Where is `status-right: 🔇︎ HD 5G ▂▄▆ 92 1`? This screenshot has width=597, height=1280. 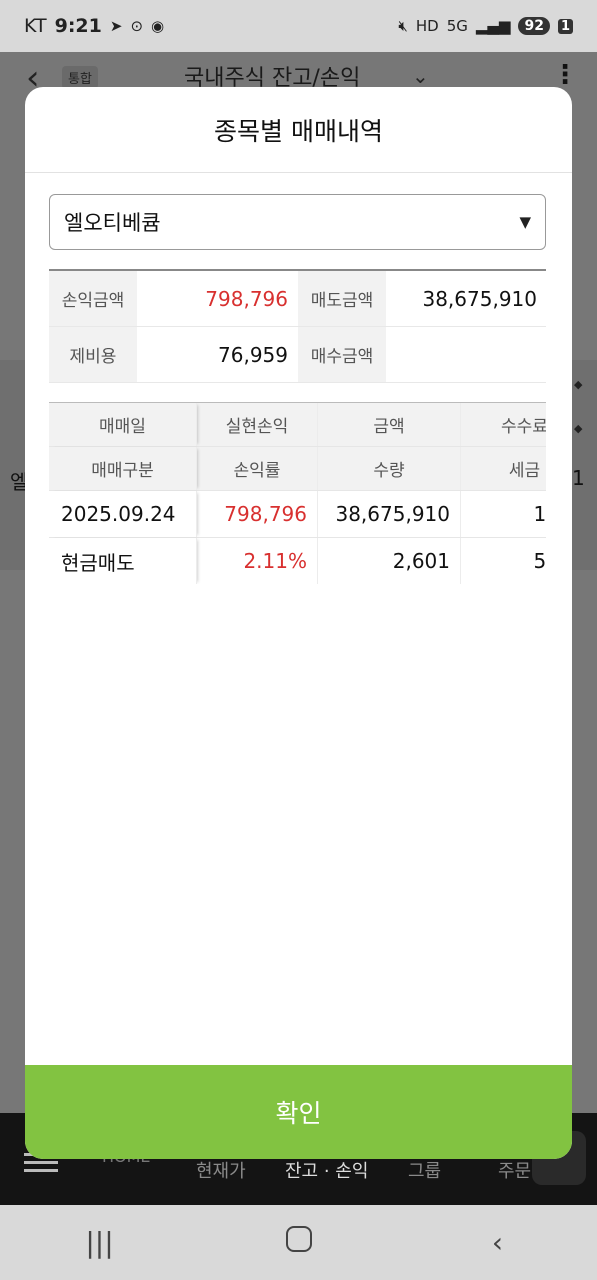 status-right: 🔇︎ HD 5G ▂▄▆ 92 1 is located at coordinates (485, 26).